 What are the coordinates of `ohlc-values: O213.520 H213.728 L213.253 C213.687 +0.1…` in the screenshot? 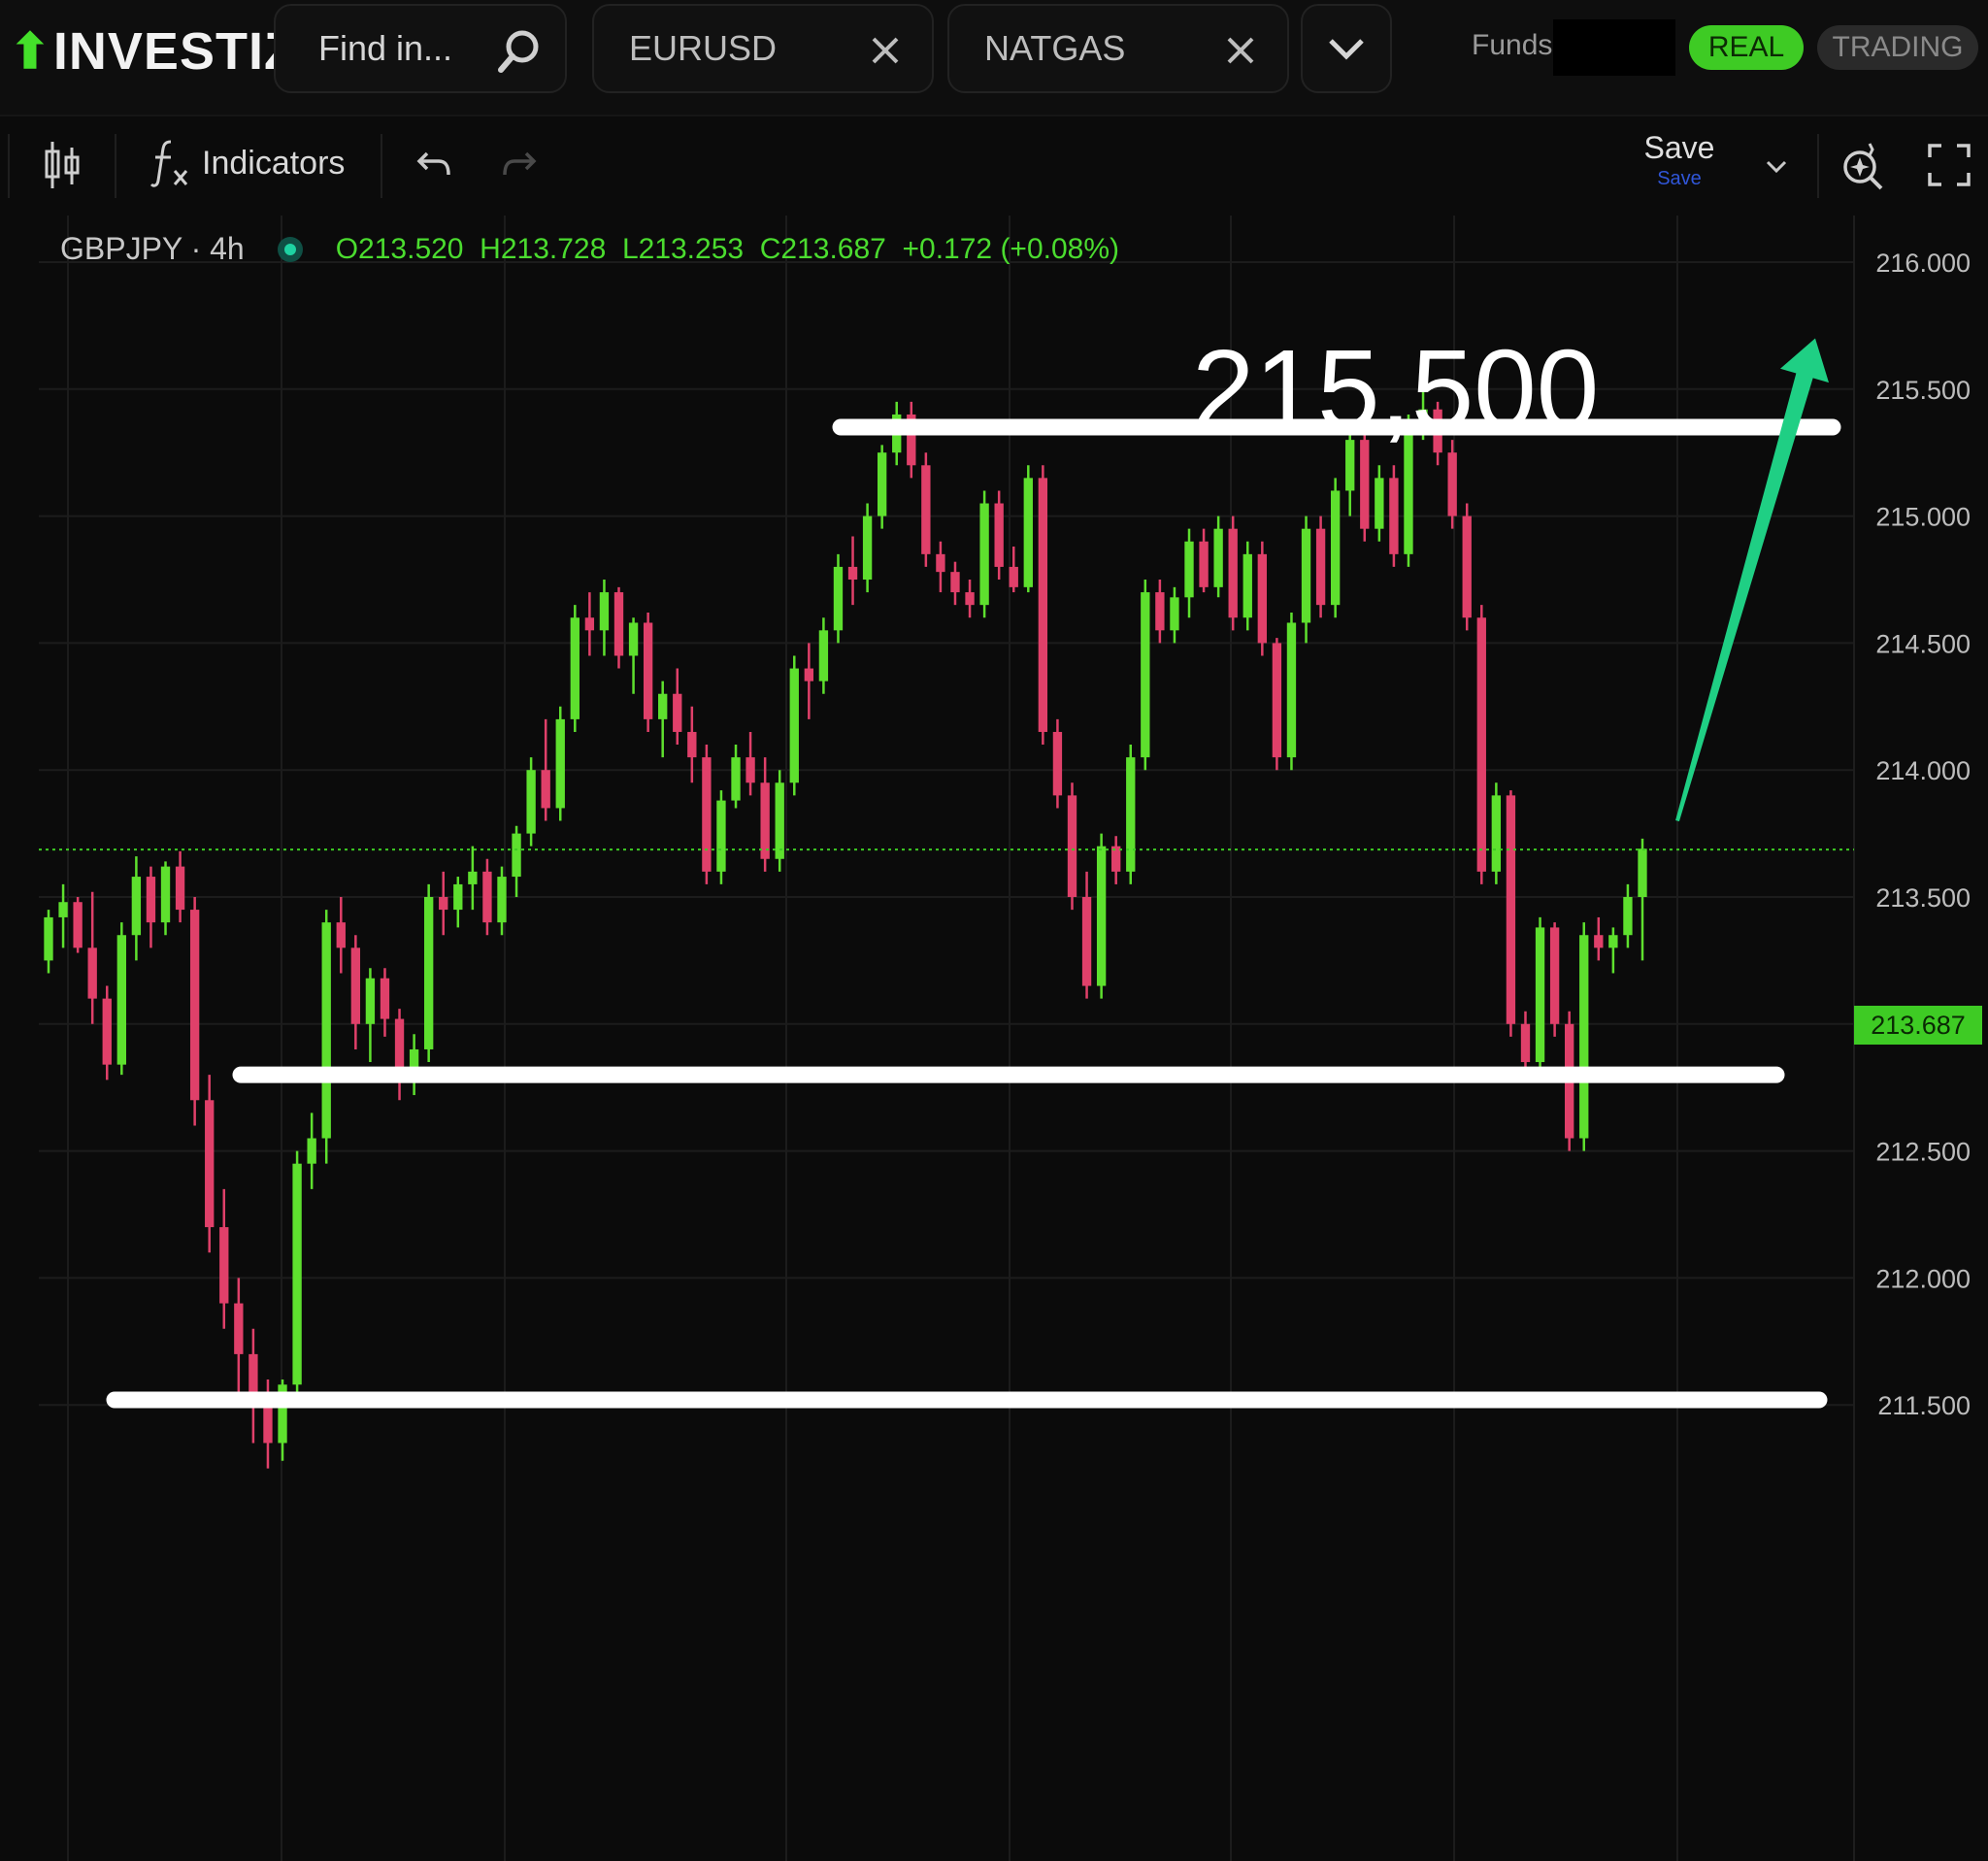 It's located at (728, 248).